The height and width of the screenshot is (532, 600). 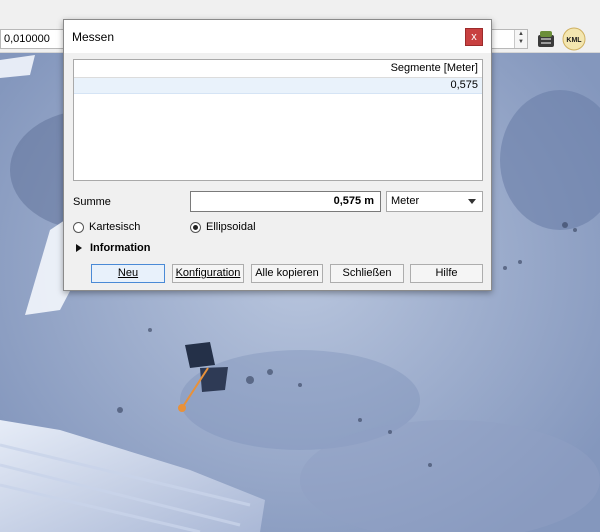 I want to click on kml-icon: KML, so click(x=574, y=39).